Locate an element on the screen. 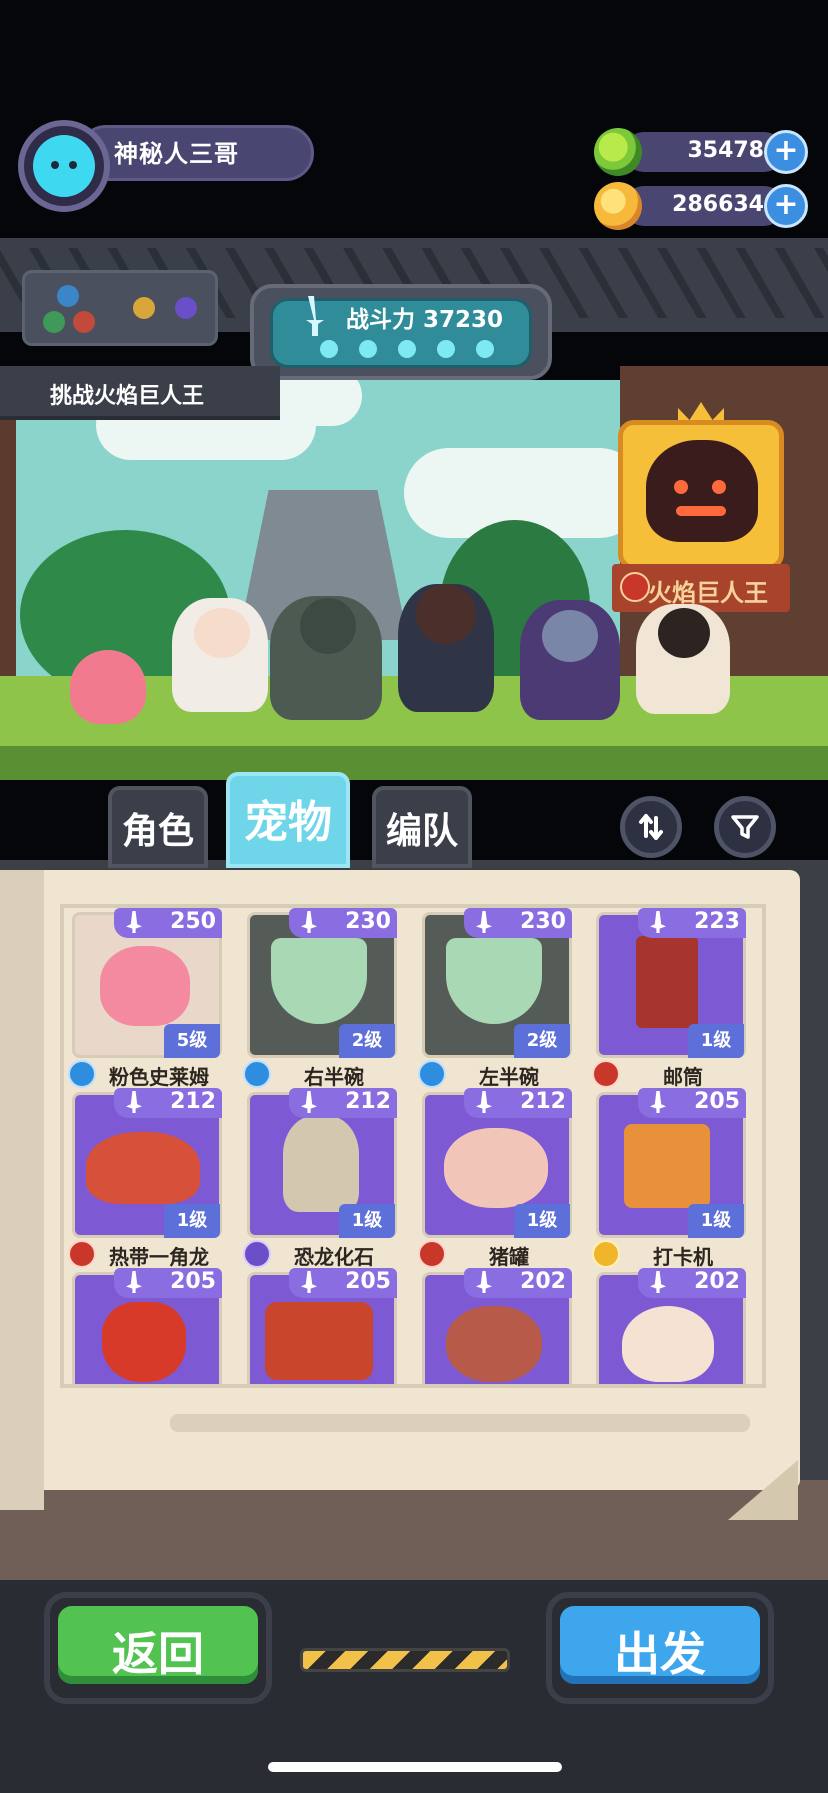  pet-card: 212 1级 猪罐 is located at coordinates (495, 1178).